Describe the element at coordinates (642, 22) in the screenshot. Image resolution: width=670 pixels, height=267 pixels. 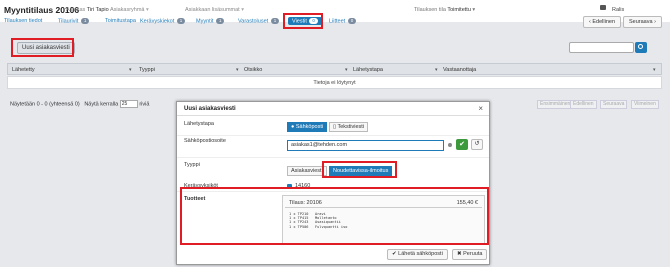
I see `next-button: Seuraava ›` at that location.